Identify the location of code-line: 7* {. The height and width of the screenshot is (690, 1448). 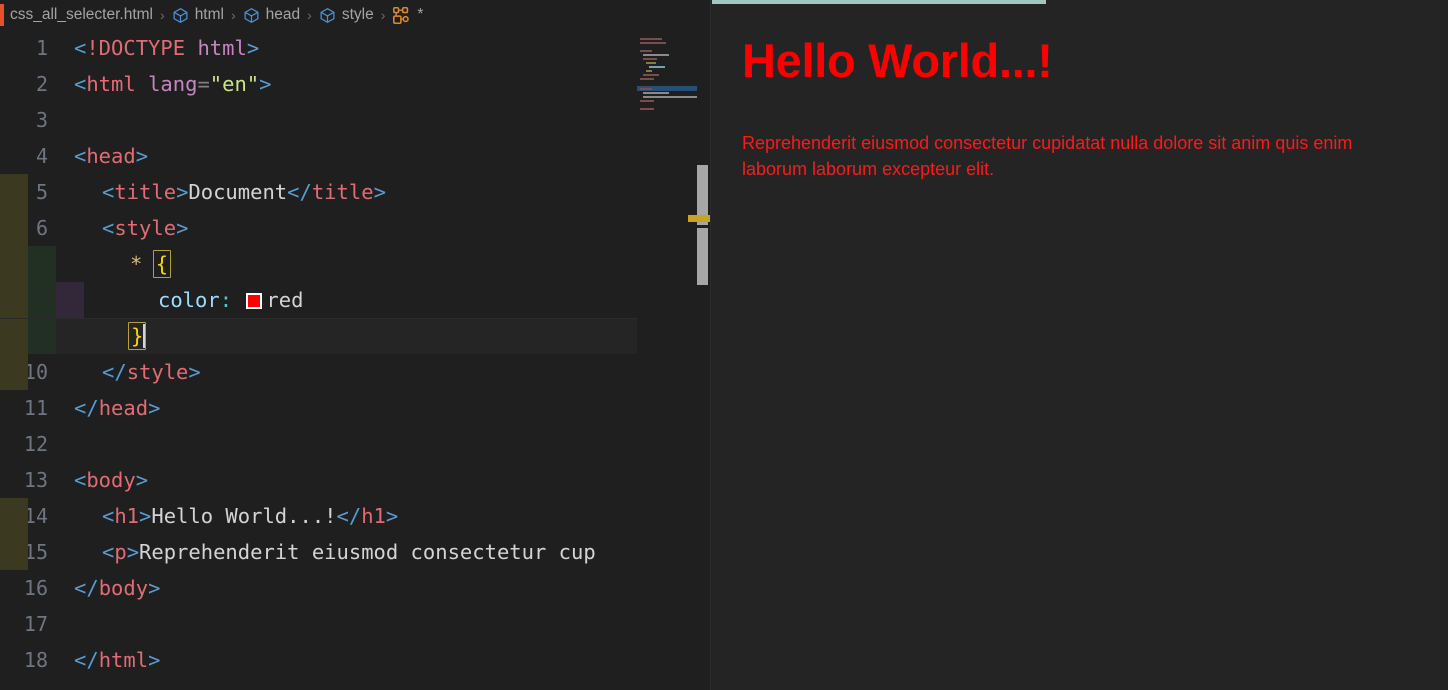
(318, 264).